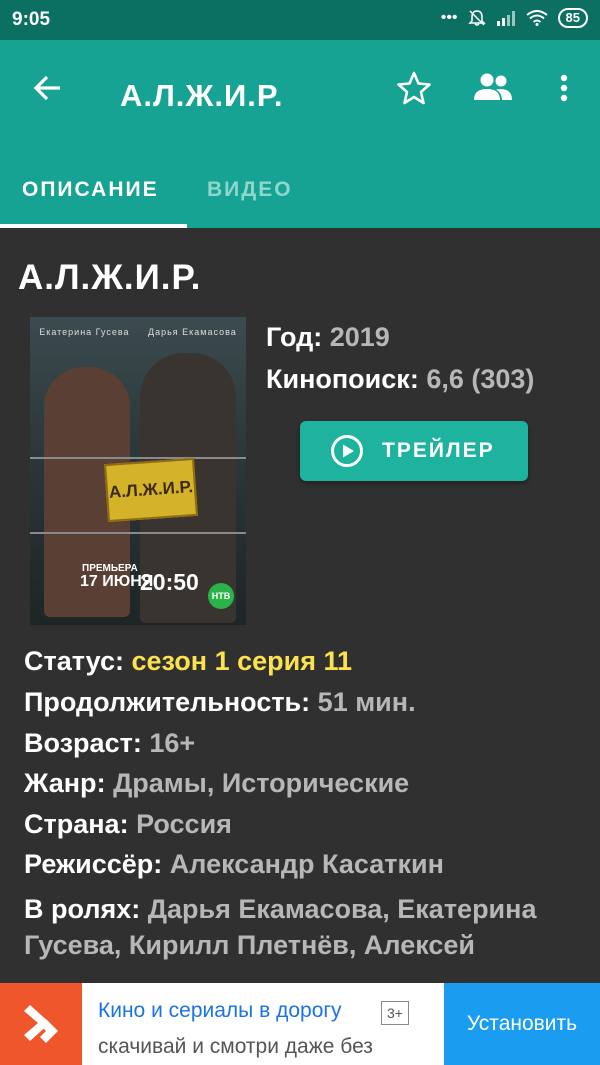  What do you see at coordinates (172, 743) in the screenshot?
I see `age-value: 16+` at bounding box center [172, 743].